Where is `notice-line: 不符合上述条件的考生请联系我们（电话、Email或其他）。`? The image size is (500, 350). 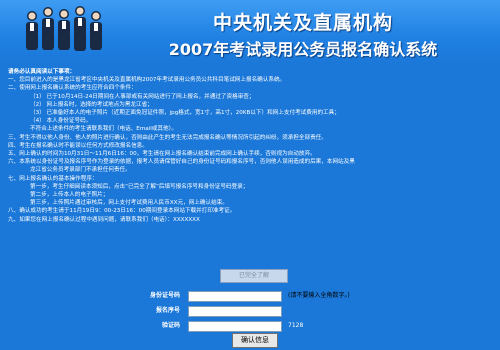 notice-line: 不符合上述条件的考生请联系我们（电话、Email或其他）。 is located at coordinates (103, 129).